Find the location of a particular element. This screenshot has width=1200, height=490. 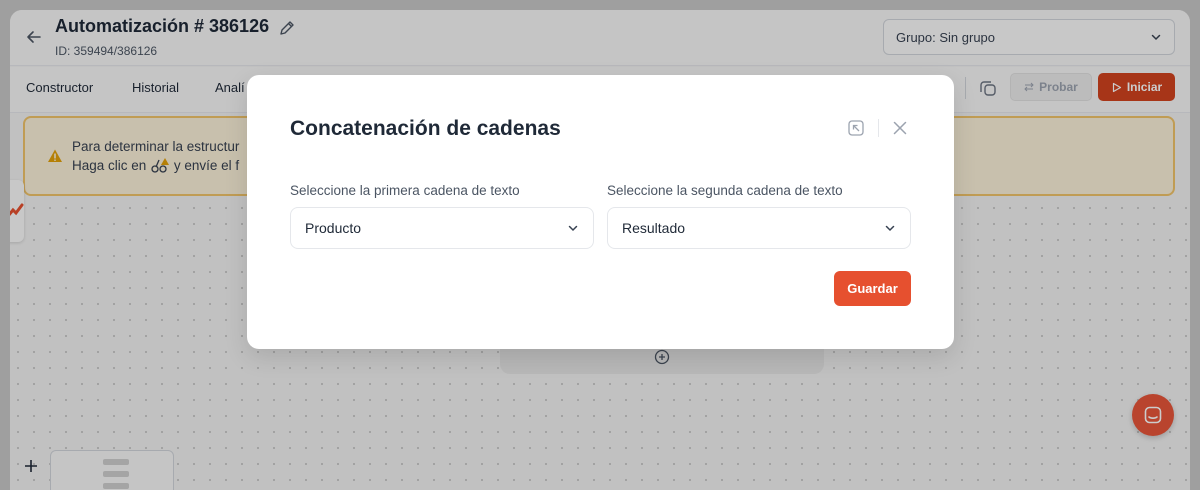

close-button is located at coordinates (900, 128).